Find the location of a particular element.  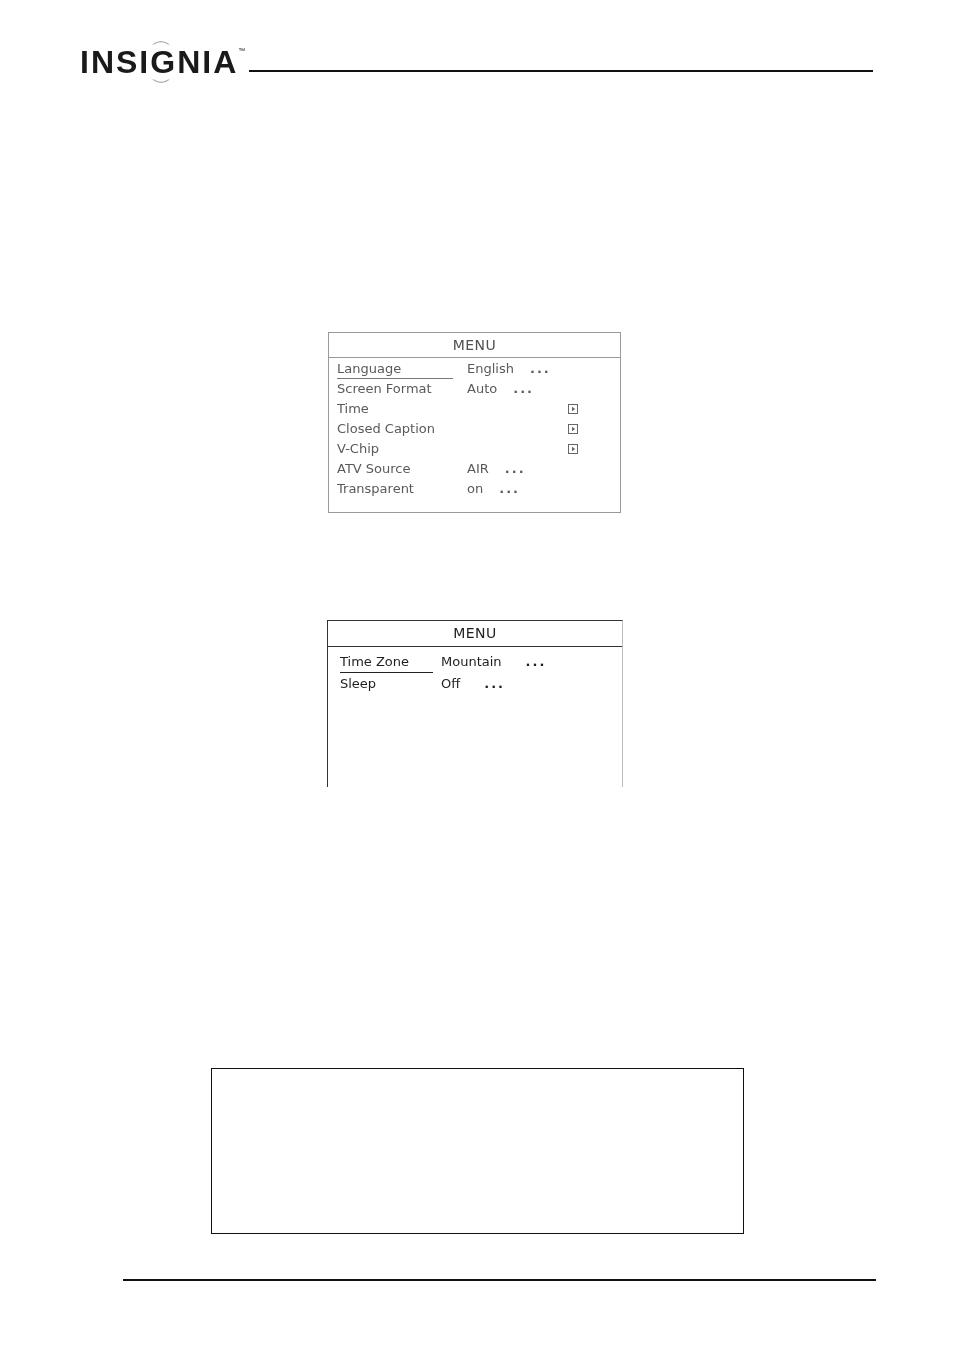

menu-item: ATV Source is located at coordinates (395, 469).